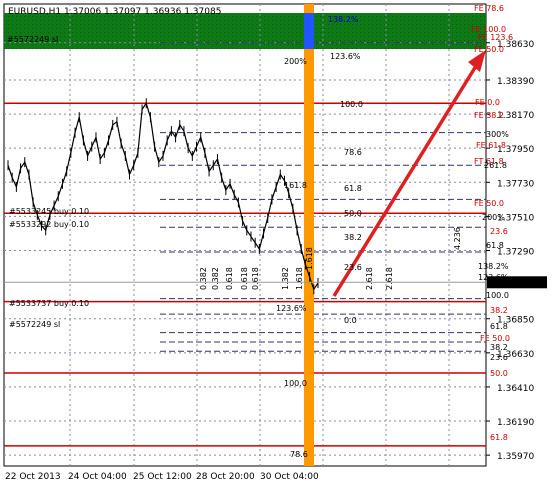 This screenshot has height=485, width=553. Describe the element at coordinates (489, 115) in the screenshot. I see `fibo-right-label-5: FE 38.2` at that location.